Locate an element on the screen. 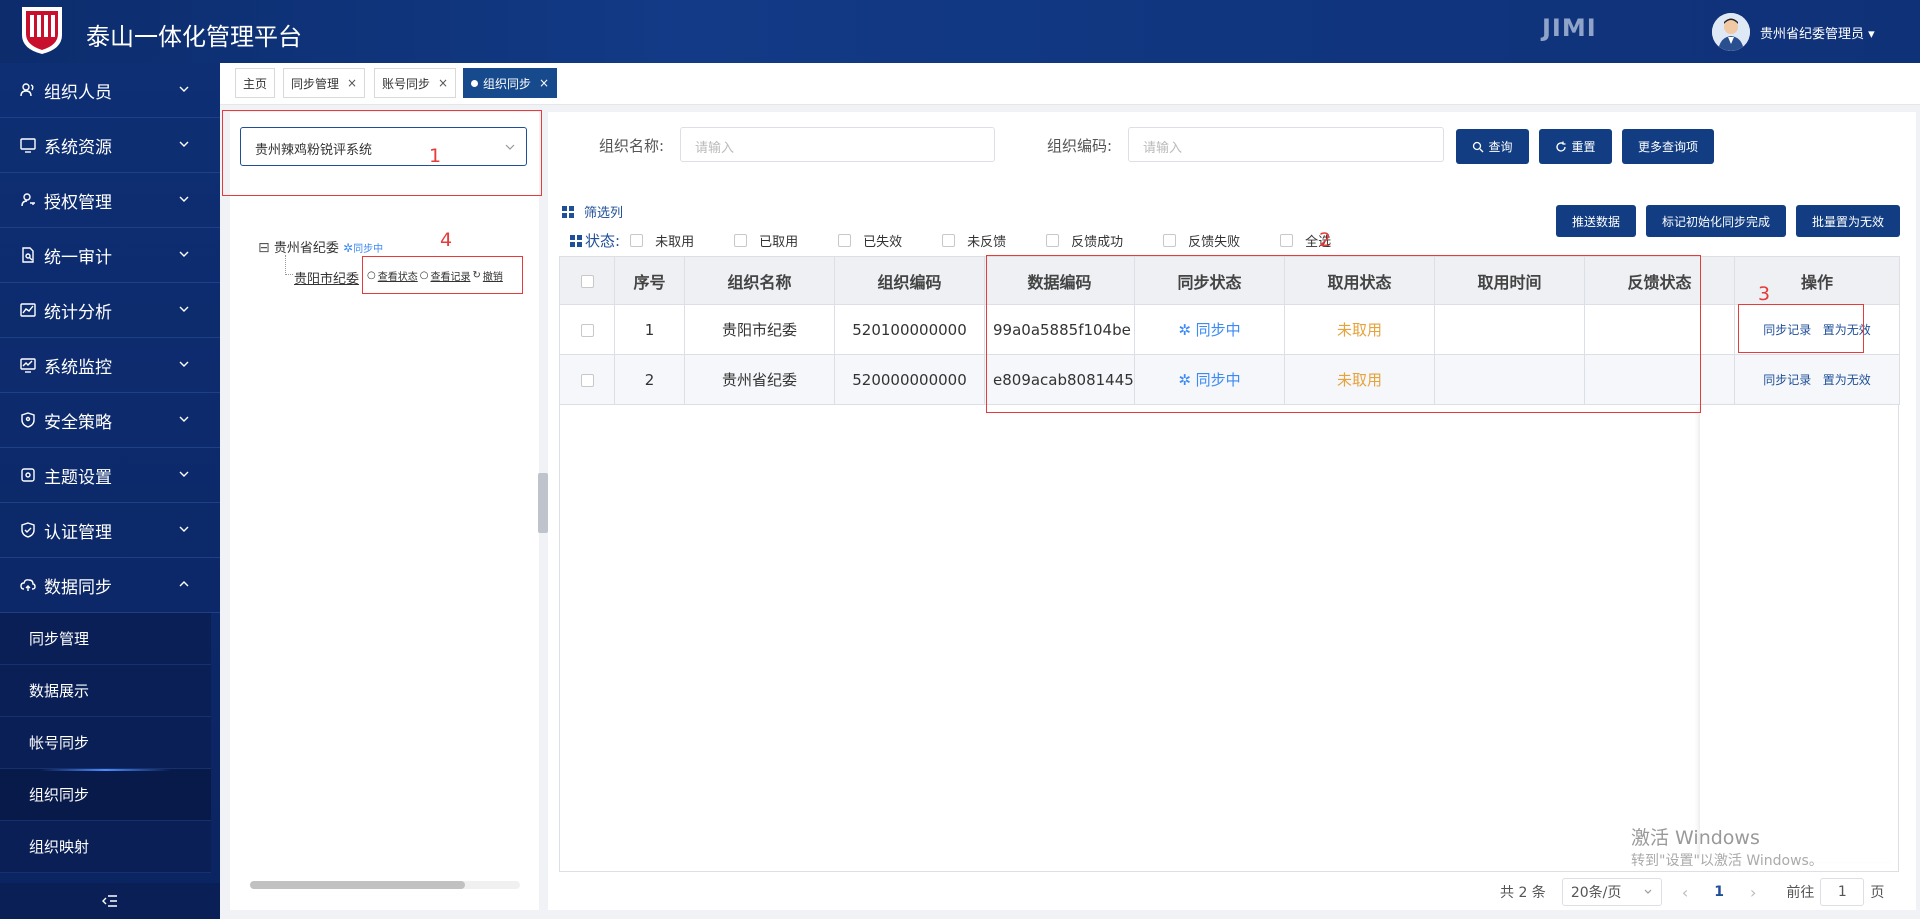 The image size is (1920, 919). menu-statistics: 统计分析 is located at coordinates (110, 310).